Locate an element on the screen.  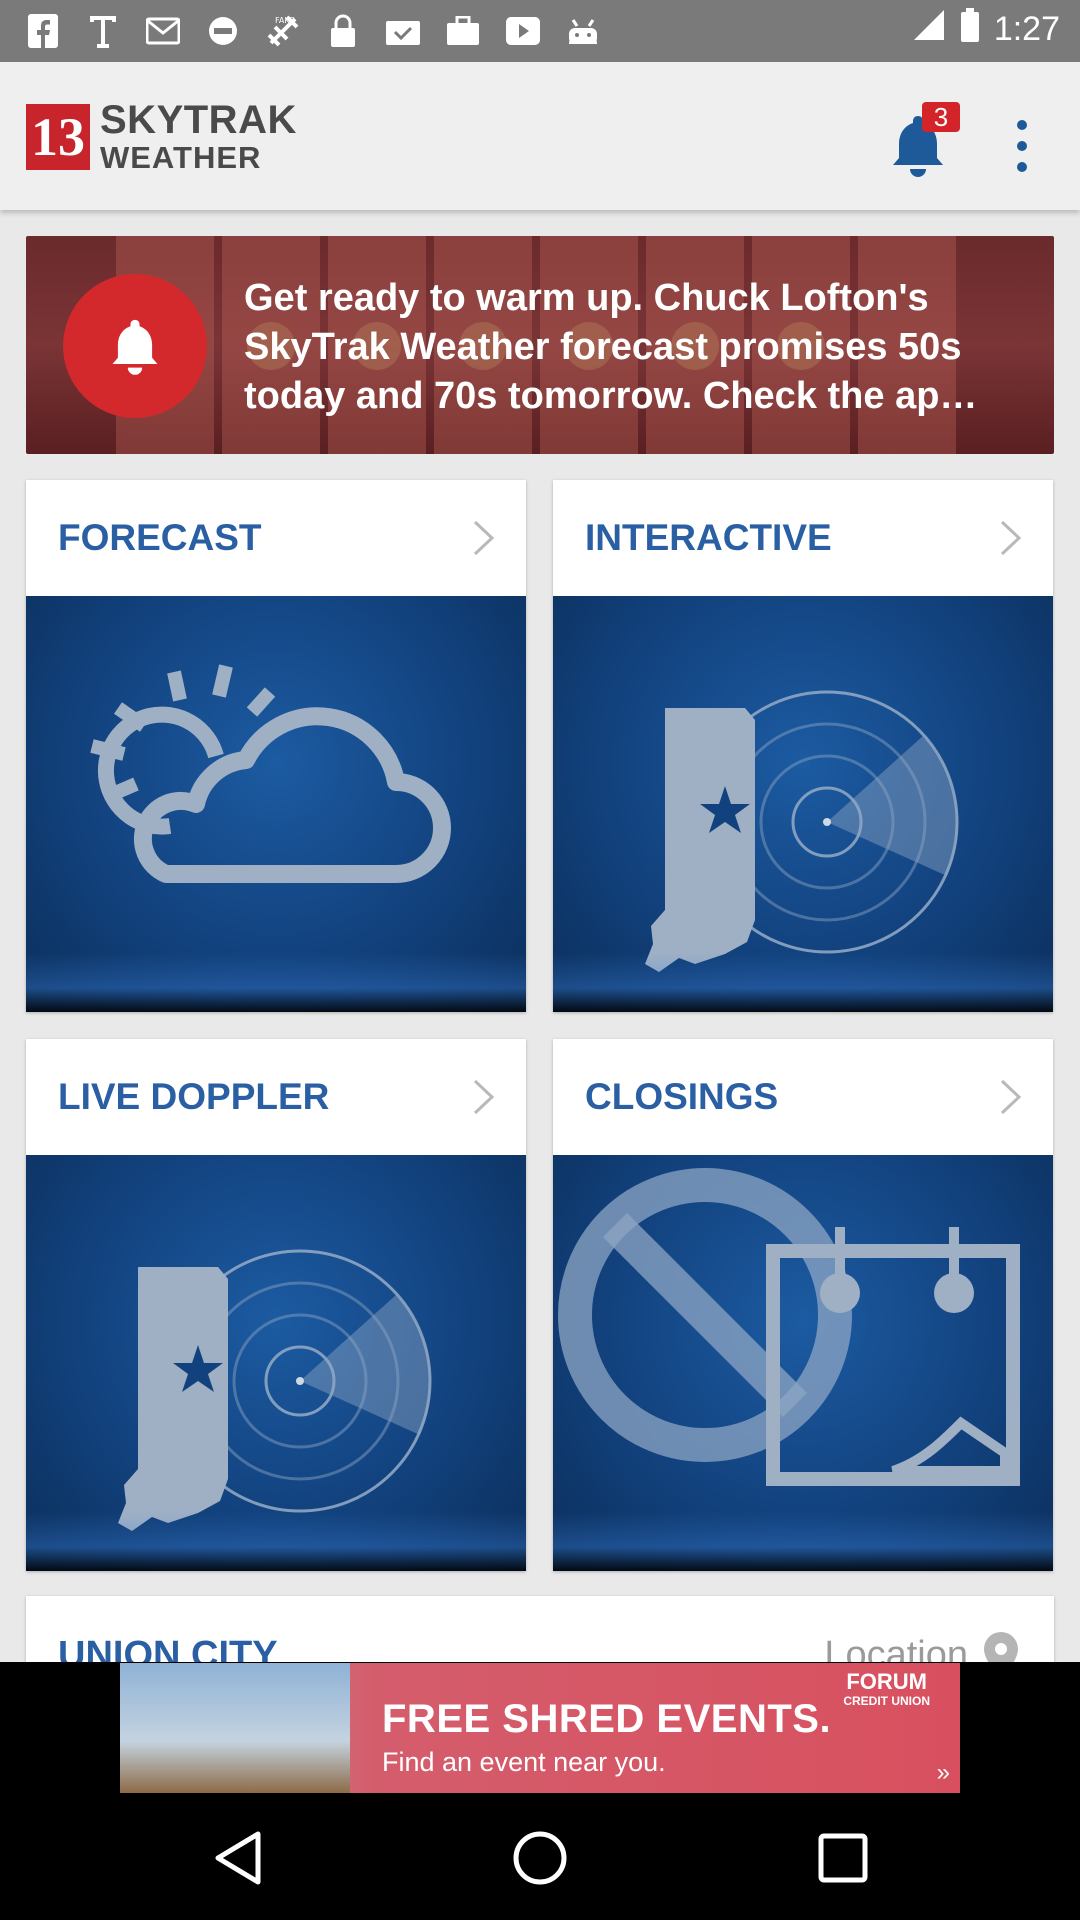
back-button is located at coordinates (238, 1858).